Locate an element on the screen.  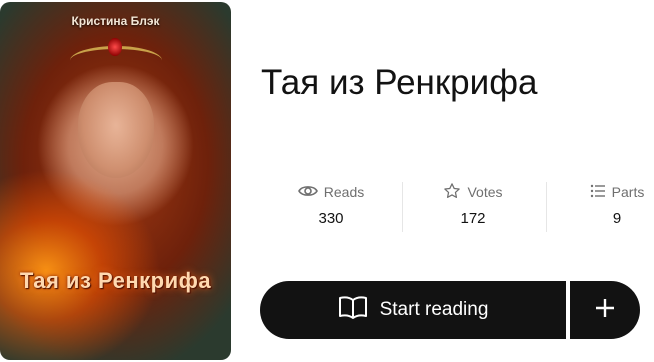
stat-parts-value: 9 is located at coordinates (617, 218).